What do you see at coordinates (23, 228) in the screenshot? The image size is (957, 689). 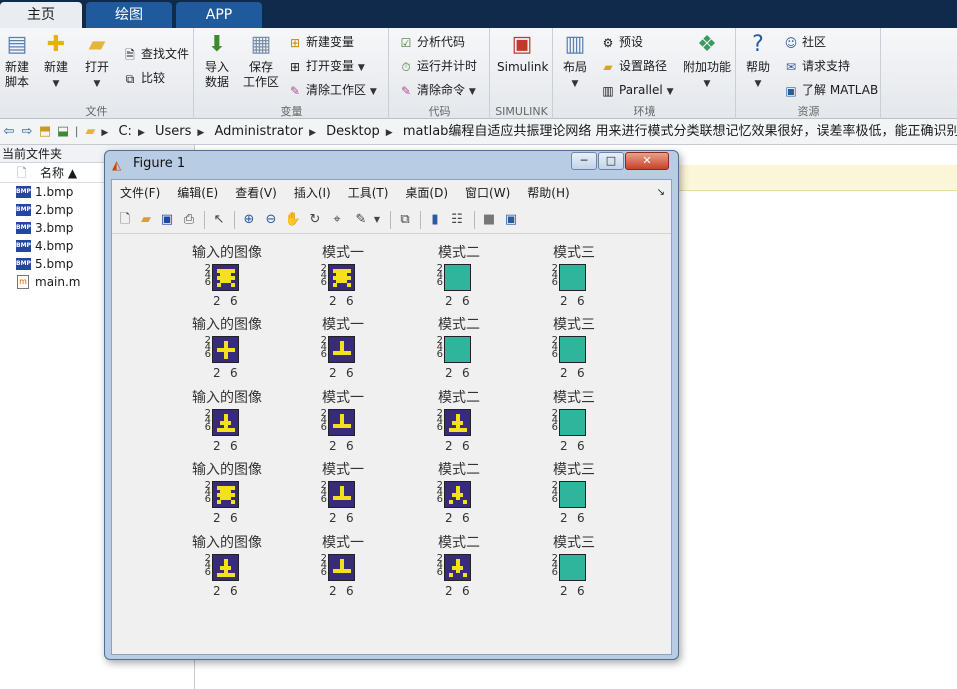 I see `bmp-file-icon: BMP` at bounding box center [23, 228].